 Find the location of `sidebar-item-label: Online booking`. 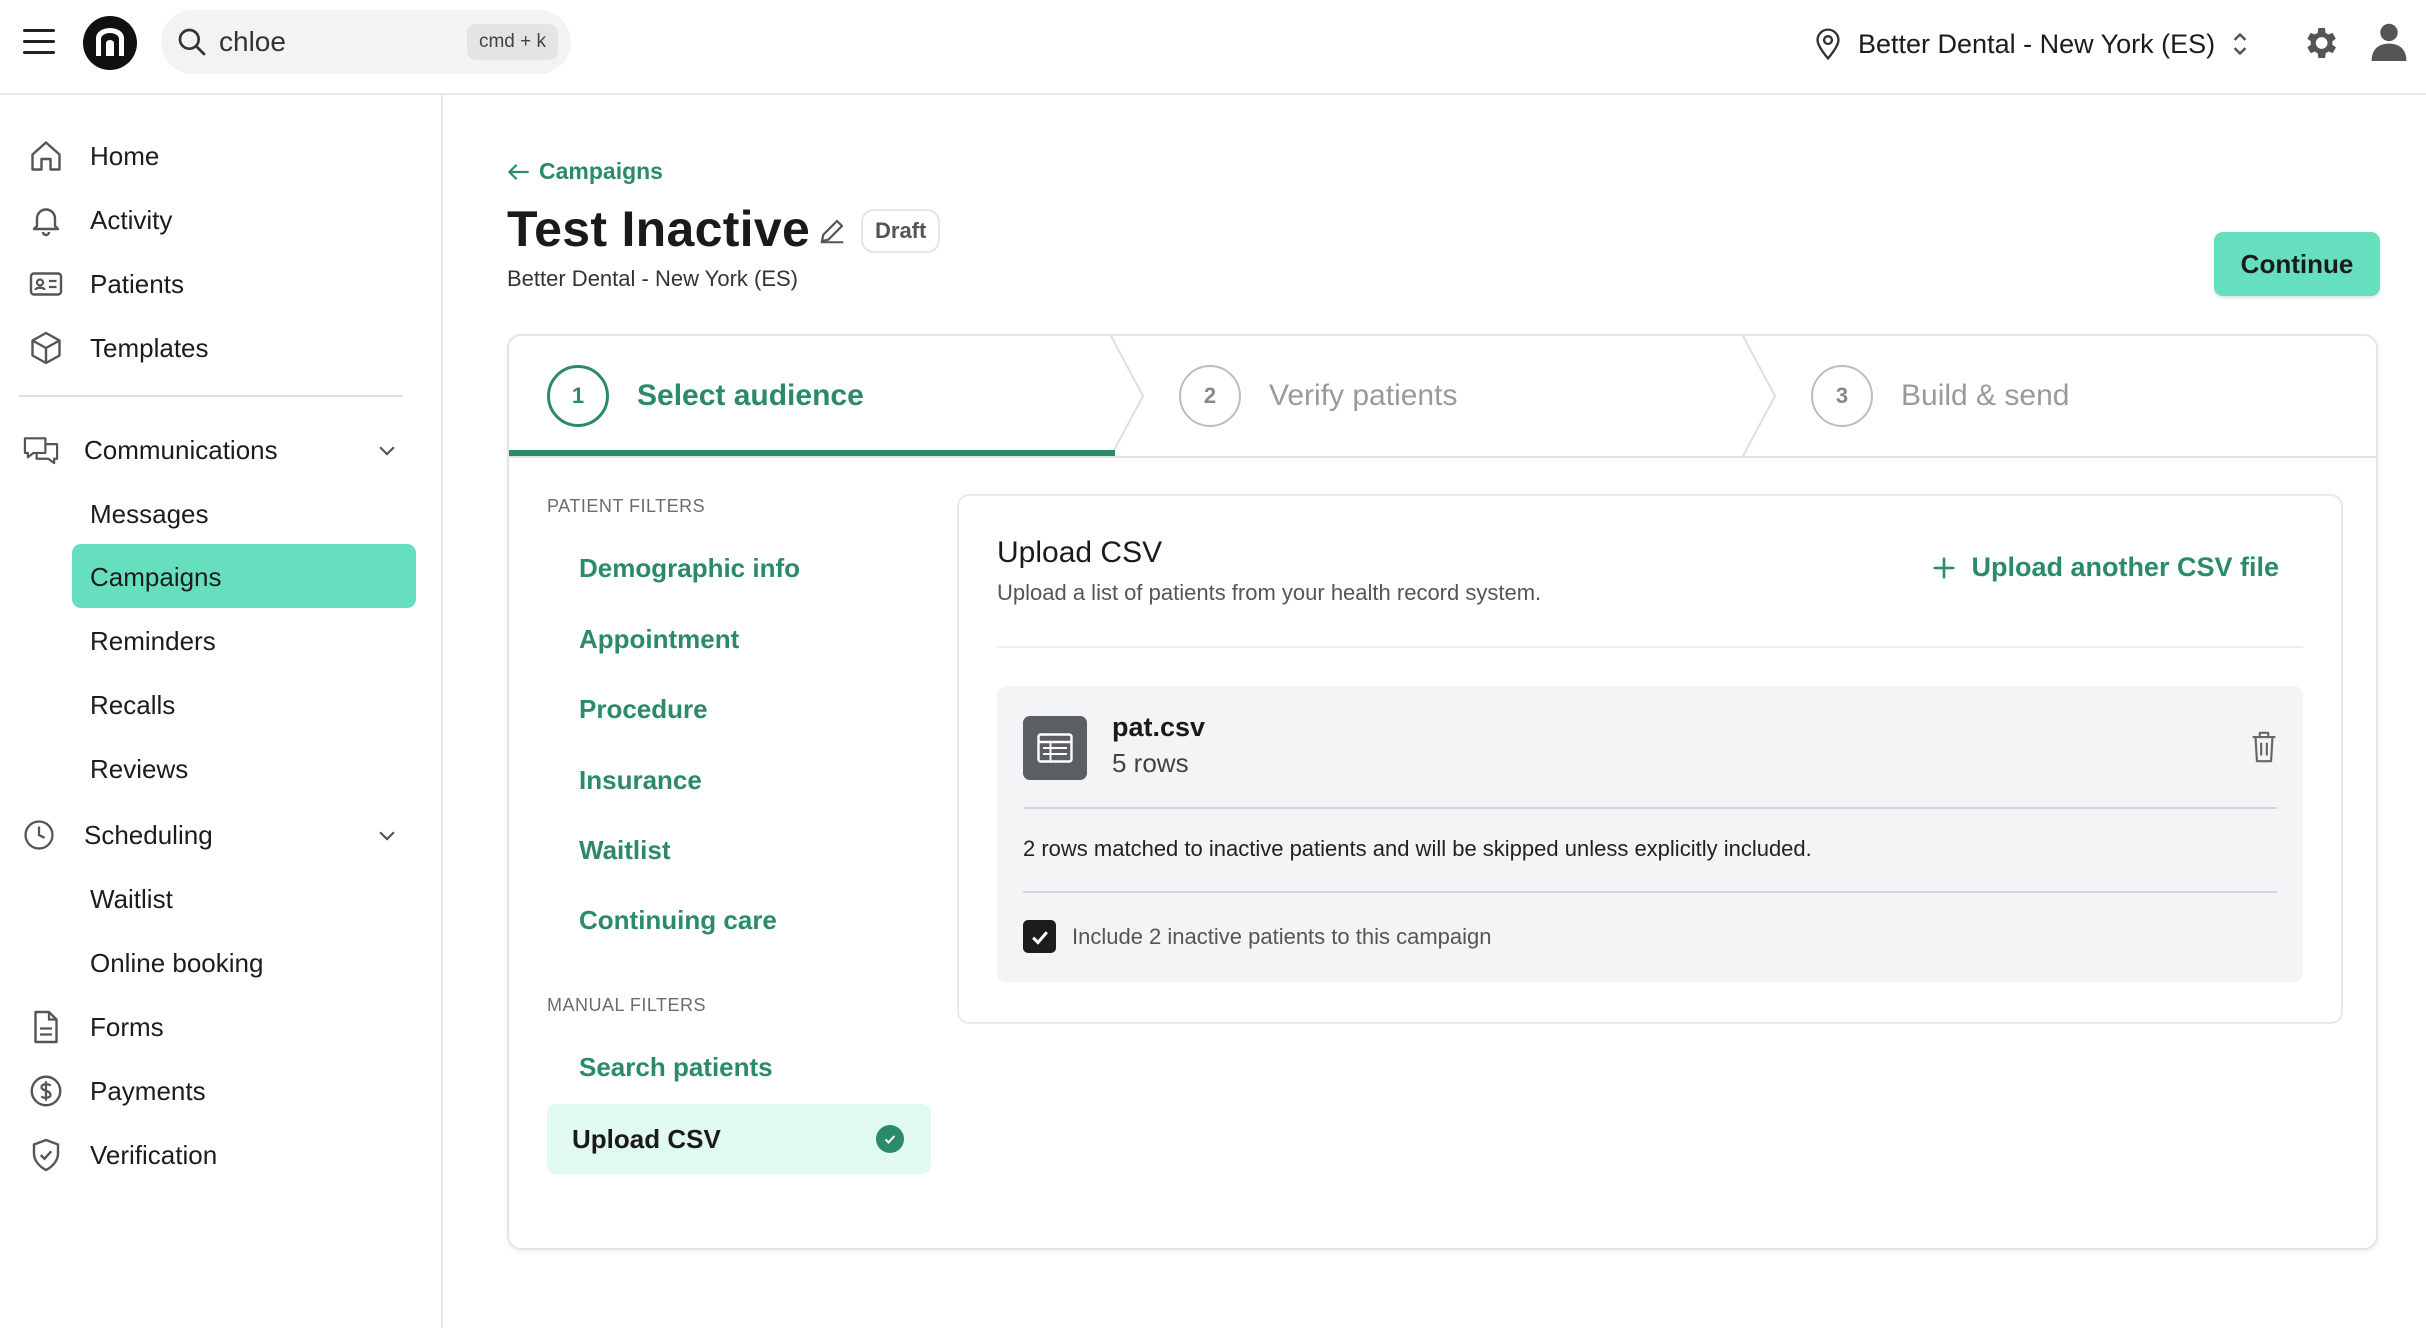

sidebar-item-label: Online booking is located at coordinates (177, 962).